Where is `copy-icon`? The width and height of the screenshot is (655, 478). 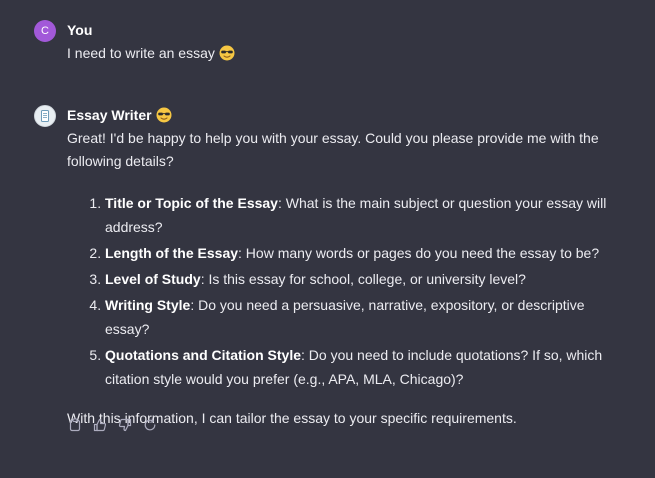 copy-icon is located at coordinates (75, 425).